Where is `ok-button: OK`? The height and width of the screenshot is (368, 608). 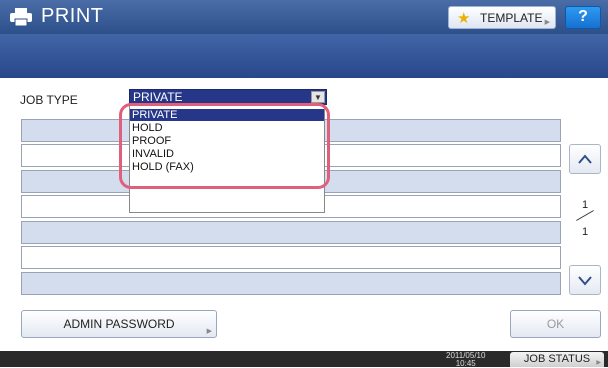
ok-button: OK is located at coordinates (555, 324).